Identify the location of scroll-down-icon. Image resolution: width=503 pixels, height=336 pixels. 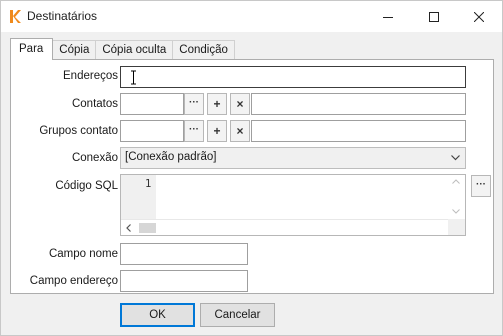
(456, 211).